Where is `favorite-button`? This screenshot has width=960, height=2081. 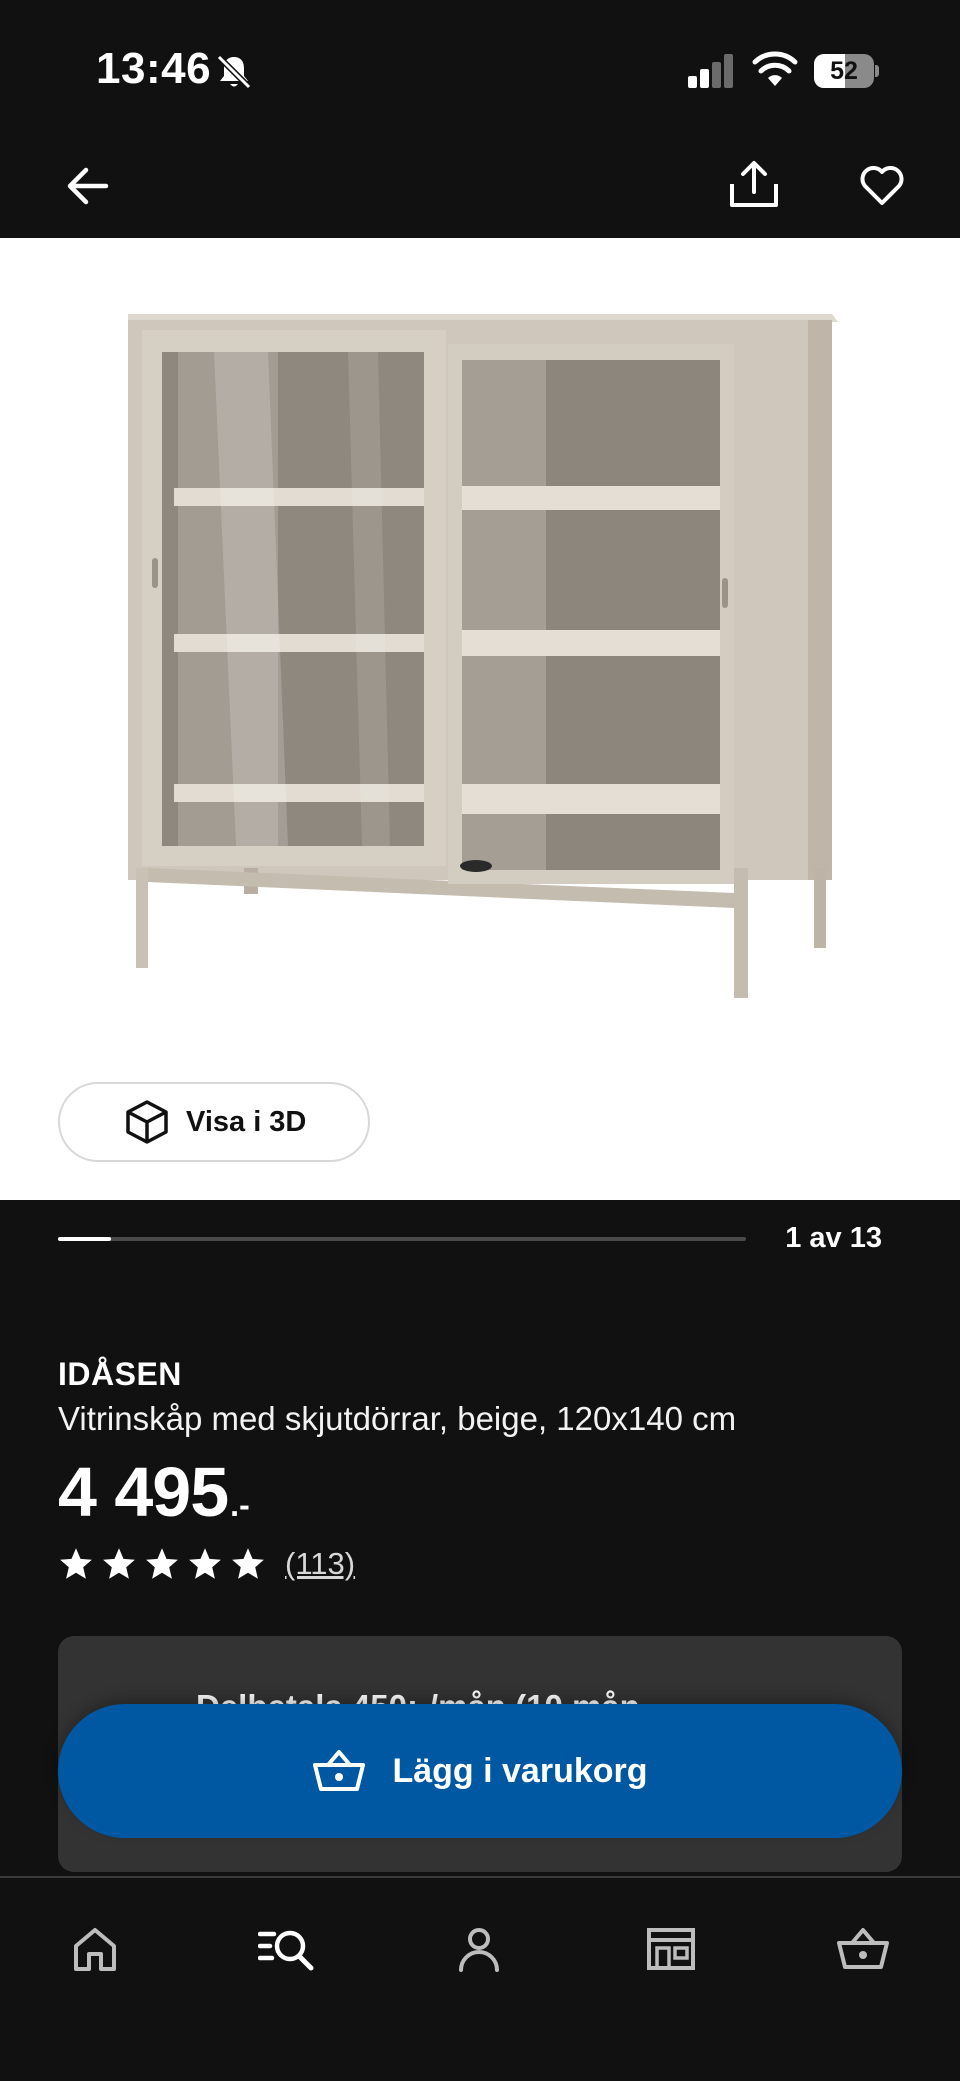 favorite-button is located at coordinates (882, 186).